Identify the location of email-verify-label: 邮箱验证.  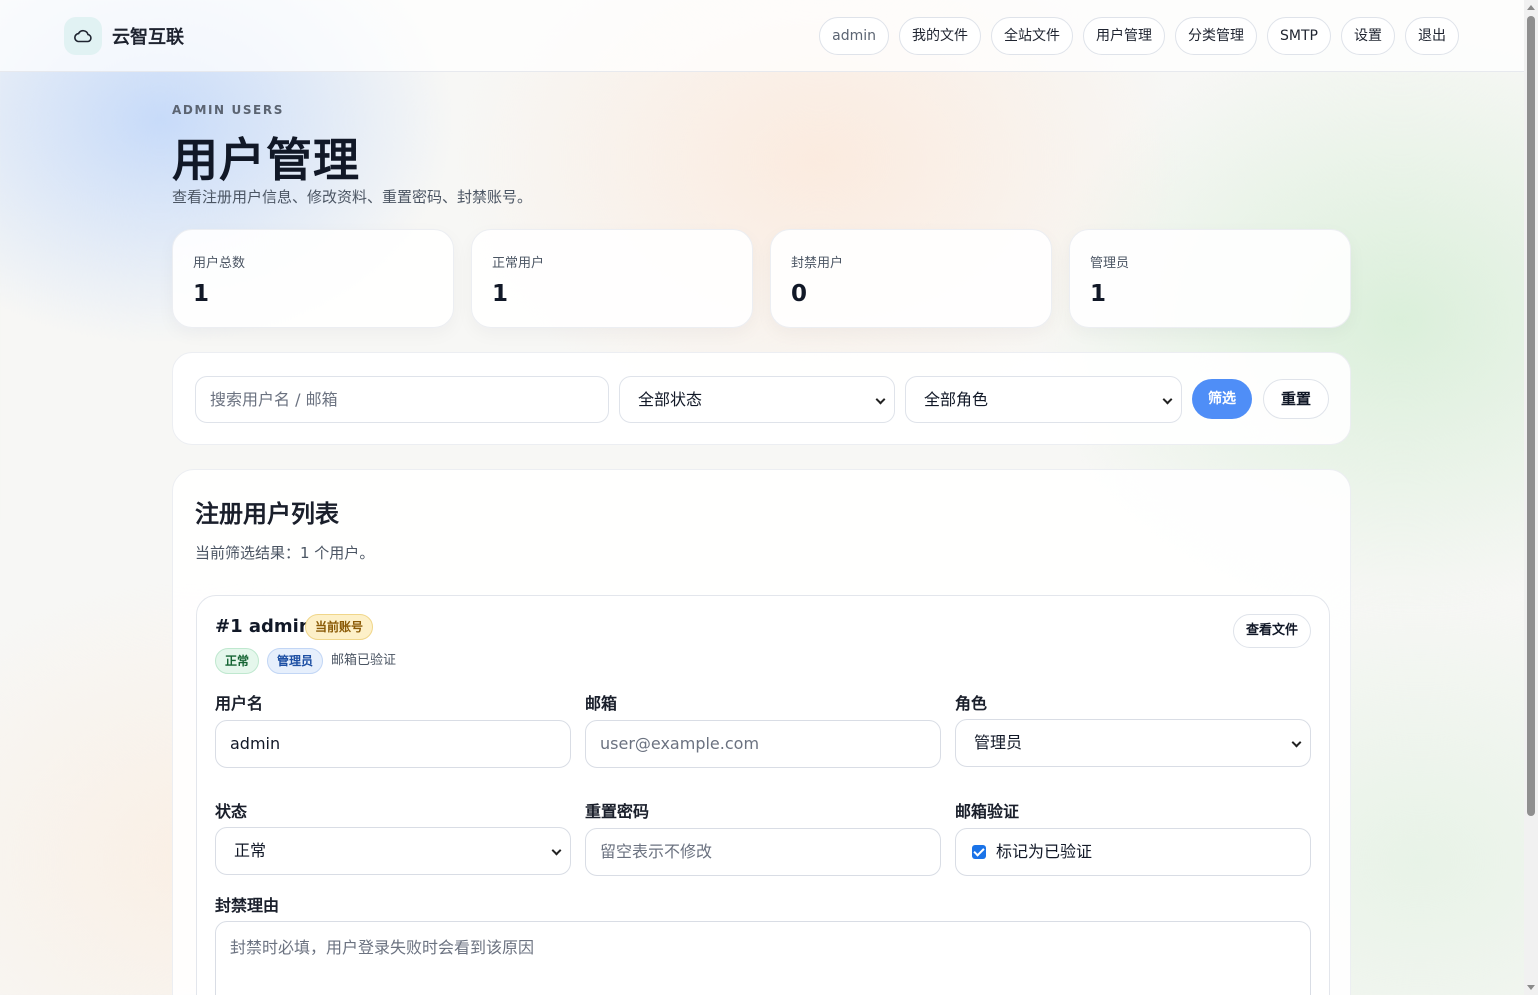
(987, 811).